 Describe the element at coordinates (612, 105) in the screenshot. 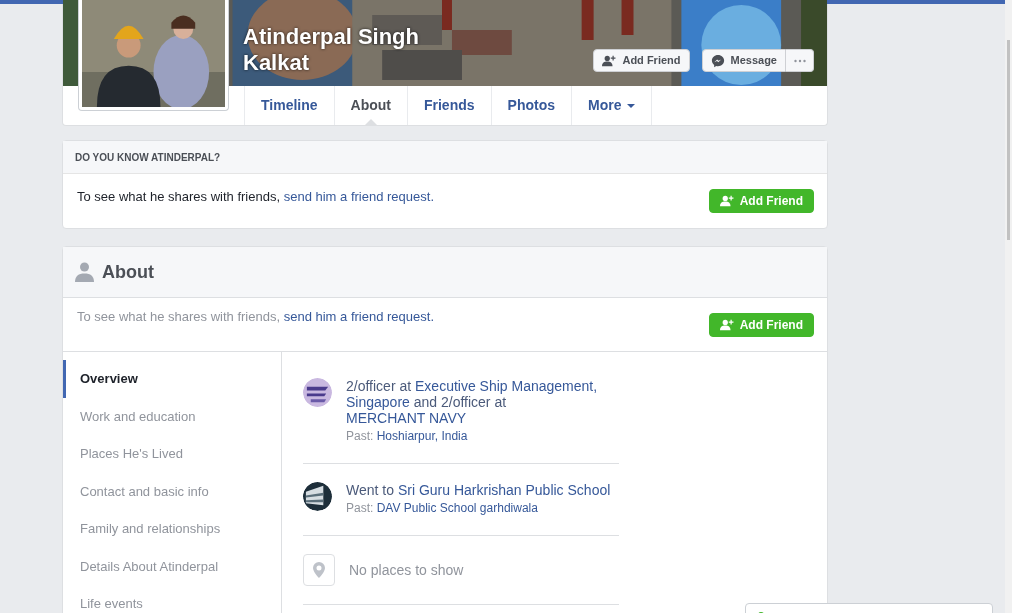

I see `profile-tab: More` at that location.